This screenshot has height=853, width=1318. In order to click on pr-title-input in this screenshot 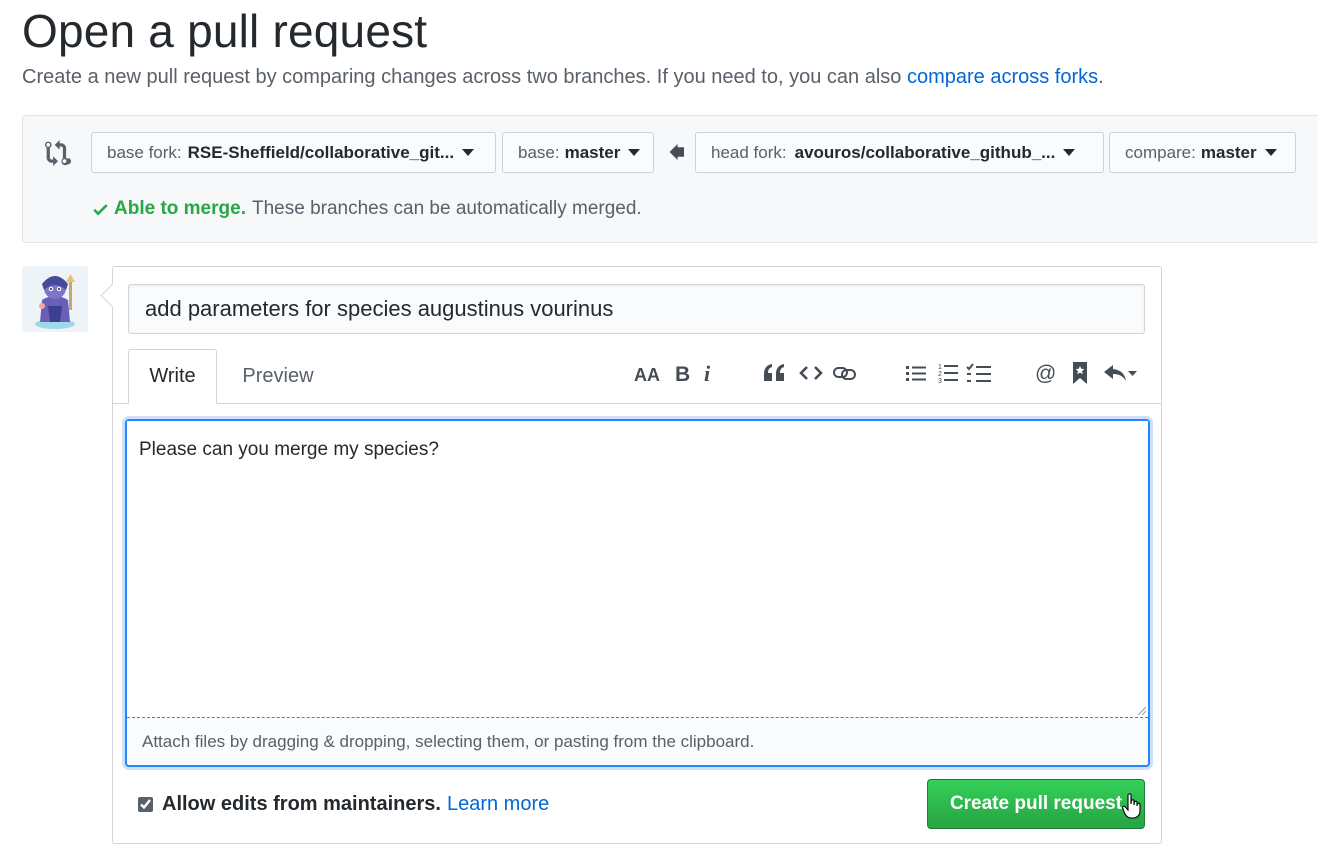, I will do `click(636, 309)`.